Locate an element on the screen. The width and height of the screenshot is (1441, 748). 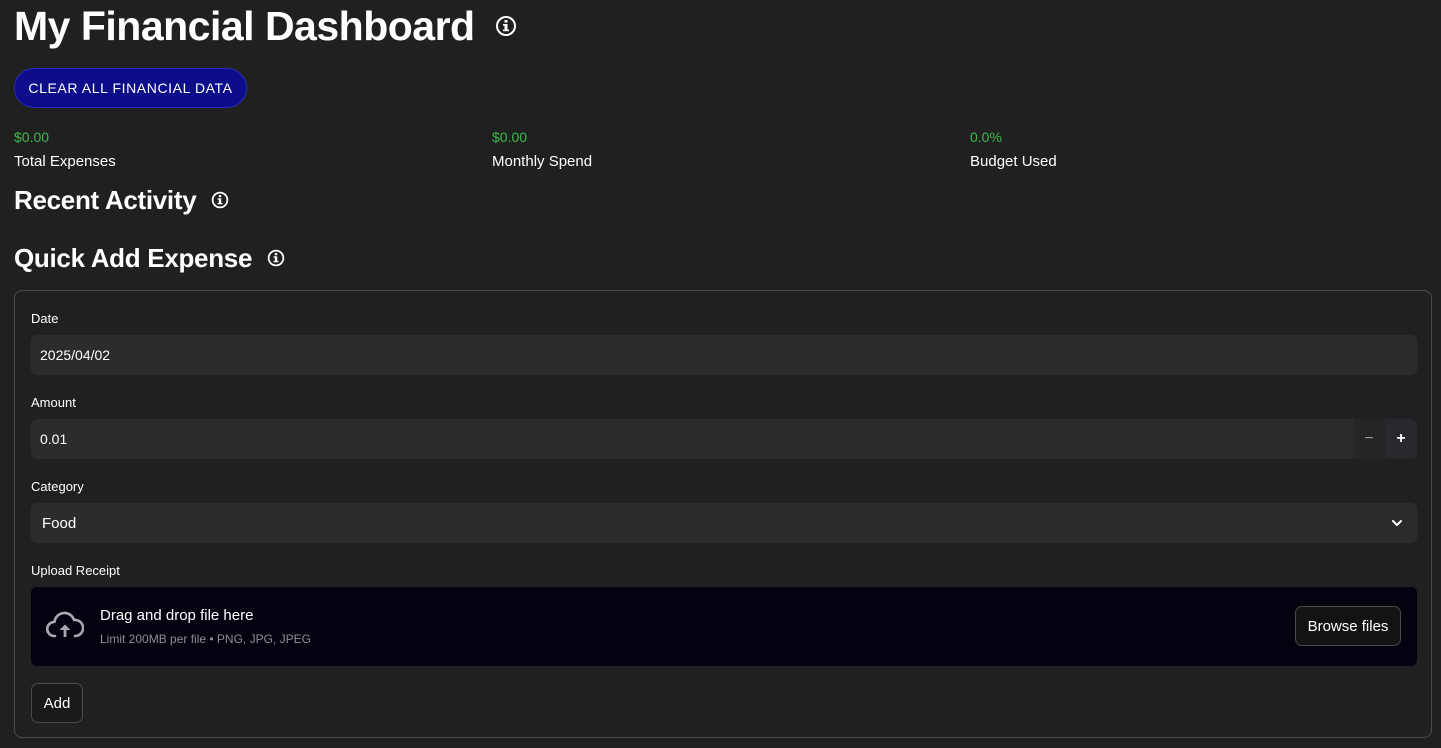
upload-receipt-label: Upload Receipt is located at coordinates (75, 570).